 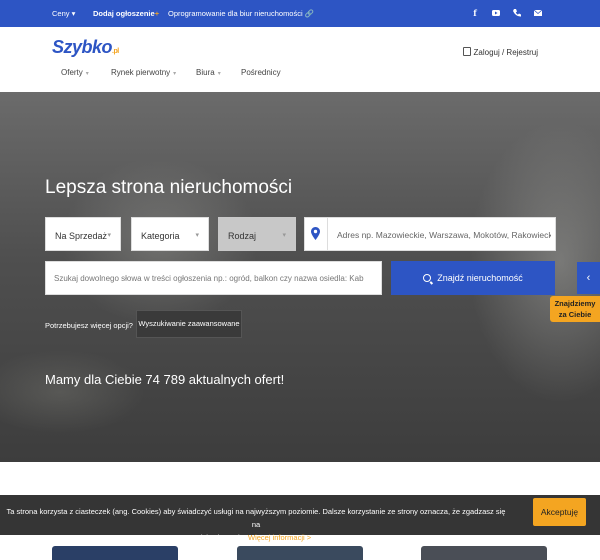 What do you see at coordinates (165, 379) in the screenshot?
I see `offers-count: Mamy dla Ciebie 74 789 aktualnych ofert!` at bounding box center [165, 379].